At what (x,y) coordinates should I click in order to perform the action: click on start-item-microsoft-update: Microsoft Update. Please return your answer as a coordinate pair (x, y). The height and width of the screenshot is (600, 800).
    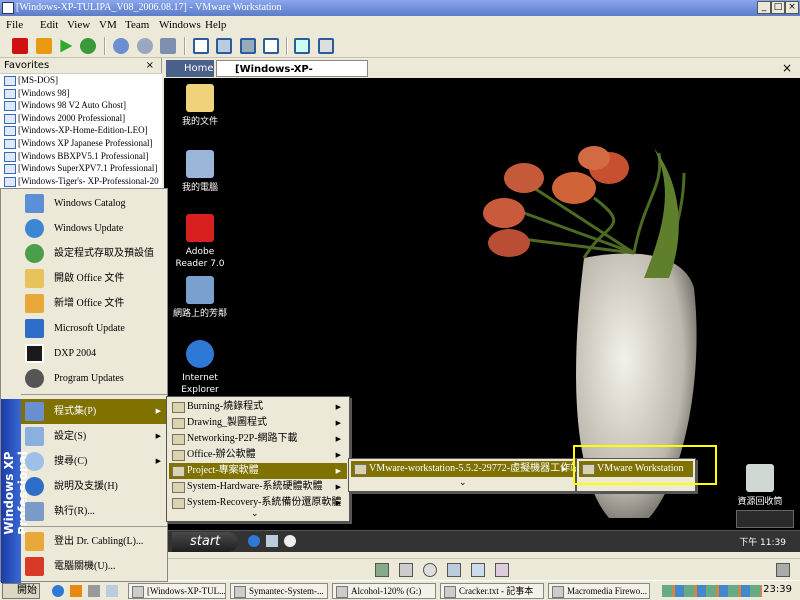
    Looking at the image, I should click on (94, 328).